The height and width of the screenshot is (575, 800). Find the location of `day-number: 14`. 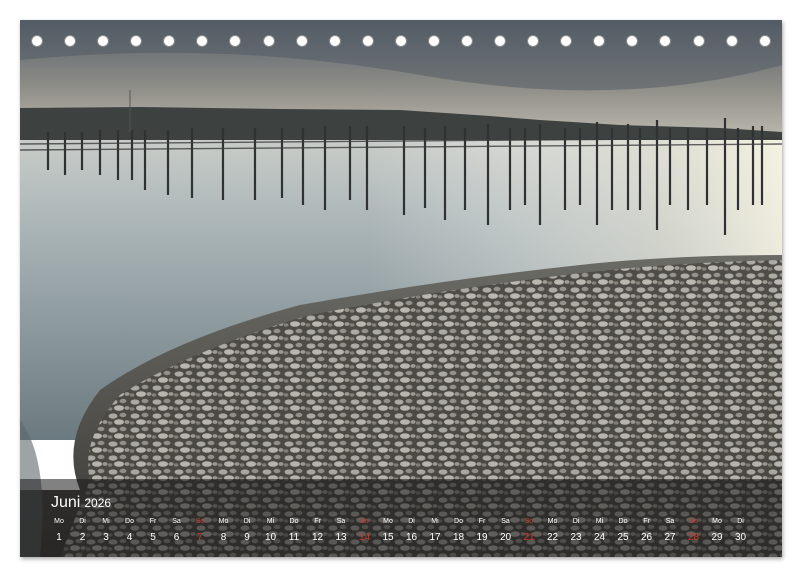

day-number: 14 is located at coordinates (364, 537).